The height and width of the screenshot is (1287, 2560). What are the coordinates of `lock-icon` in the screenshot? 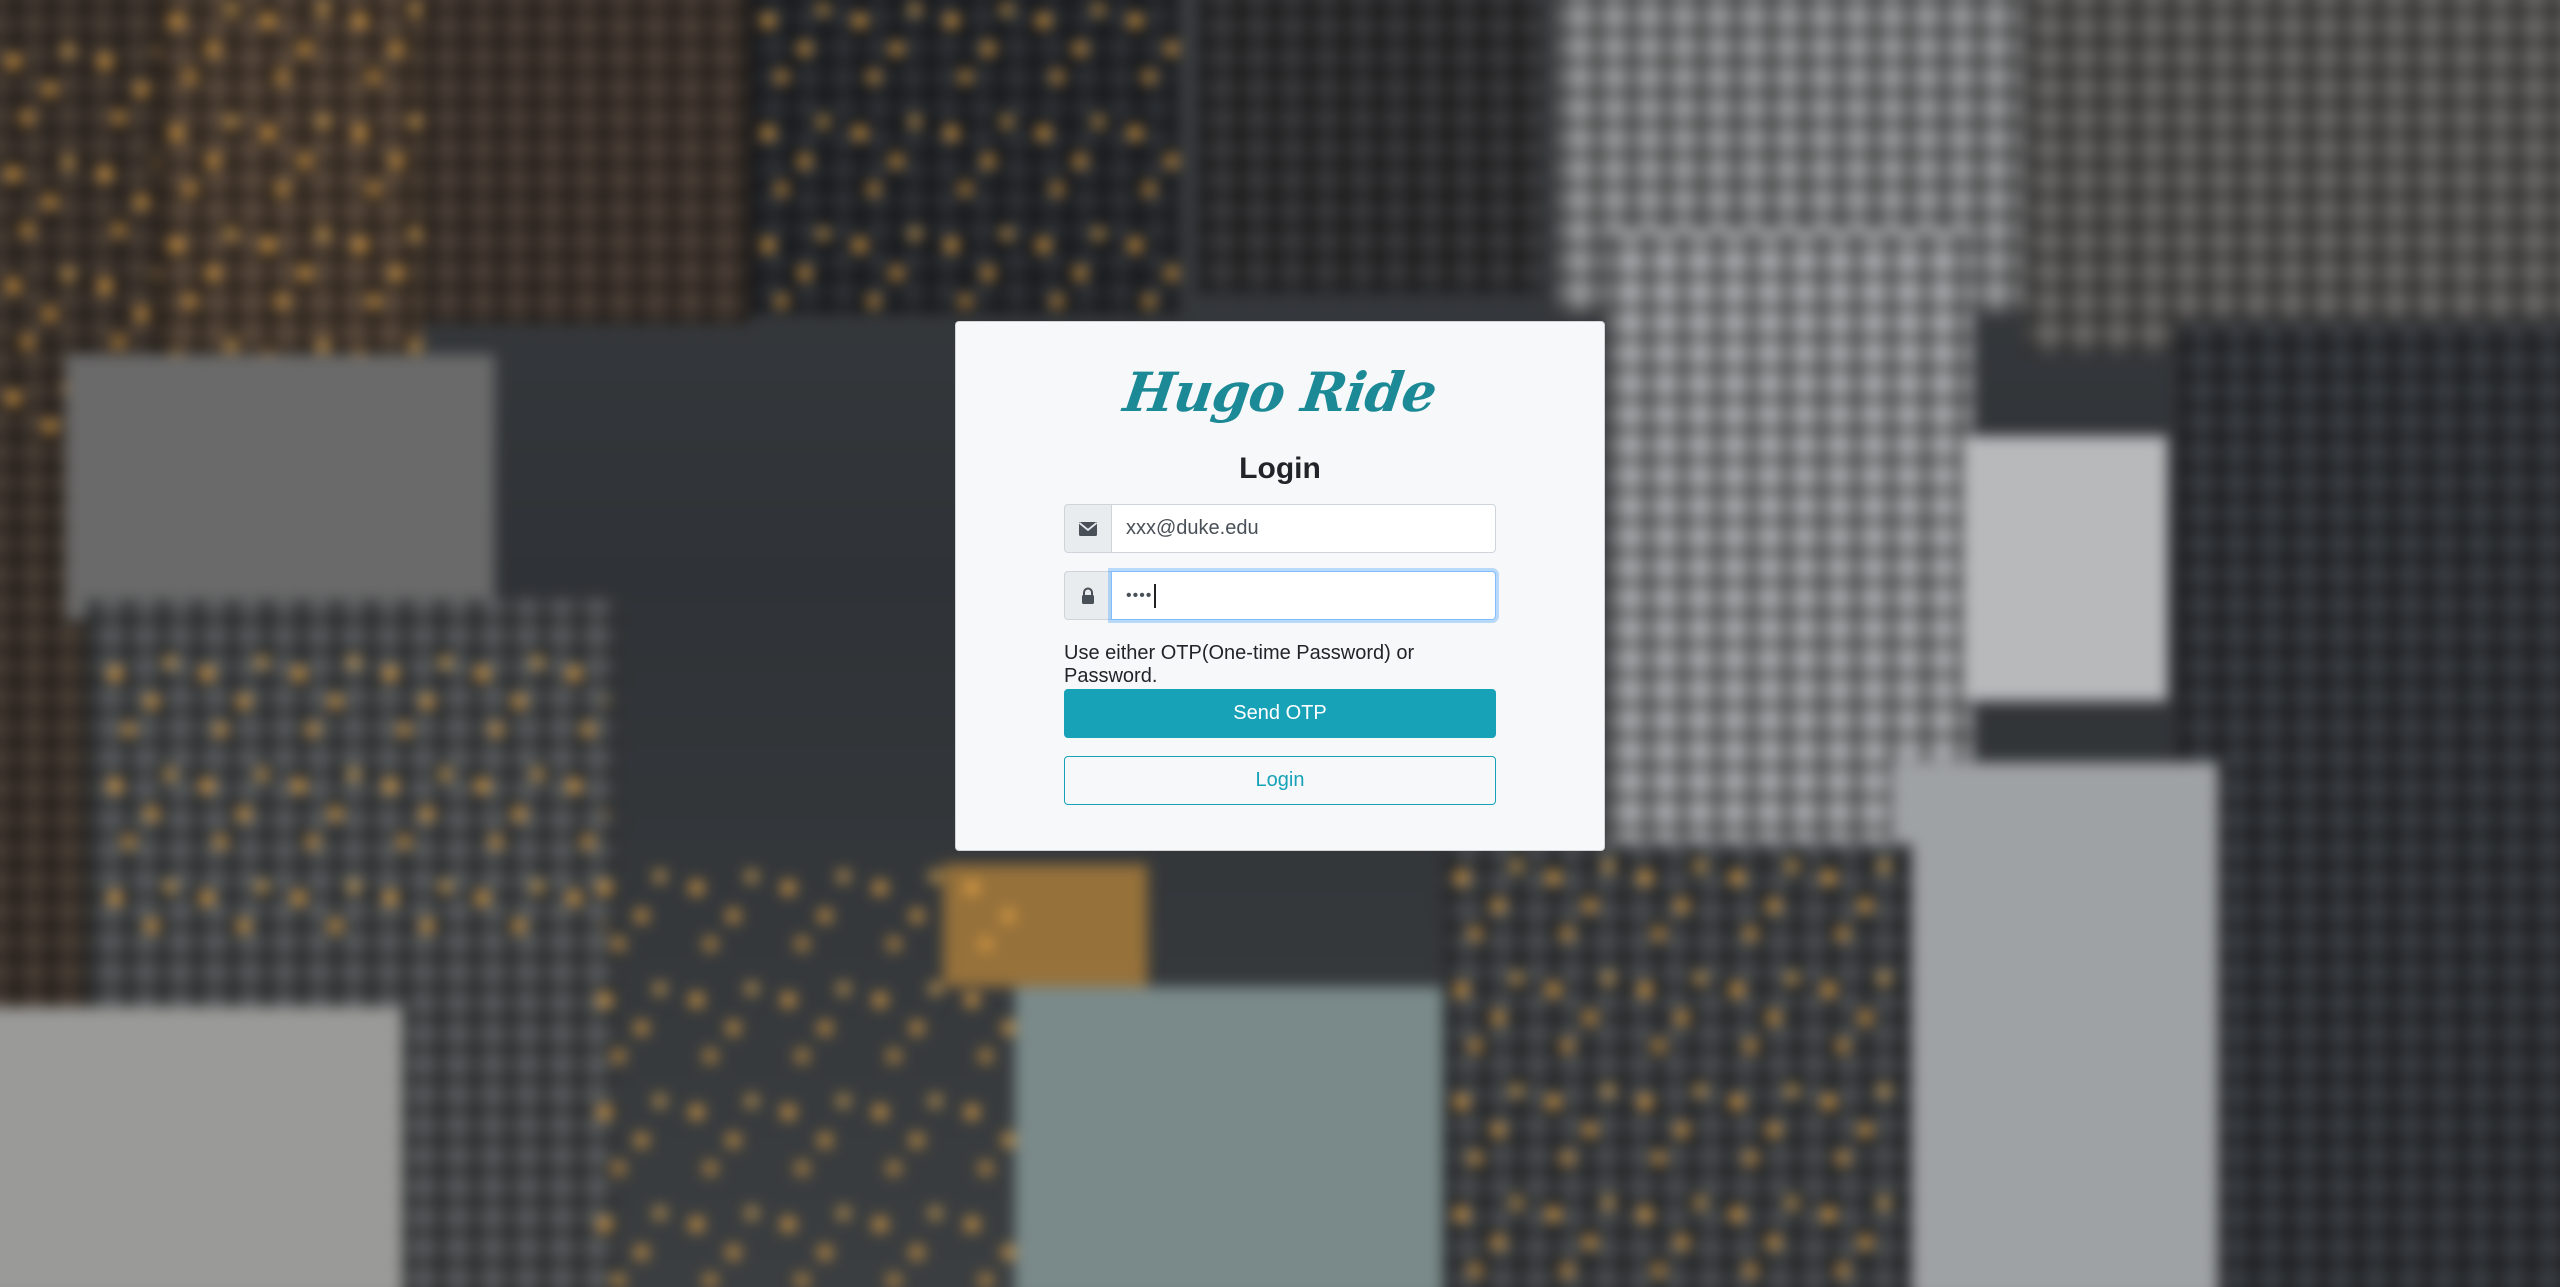 It's located at (1087, 595).